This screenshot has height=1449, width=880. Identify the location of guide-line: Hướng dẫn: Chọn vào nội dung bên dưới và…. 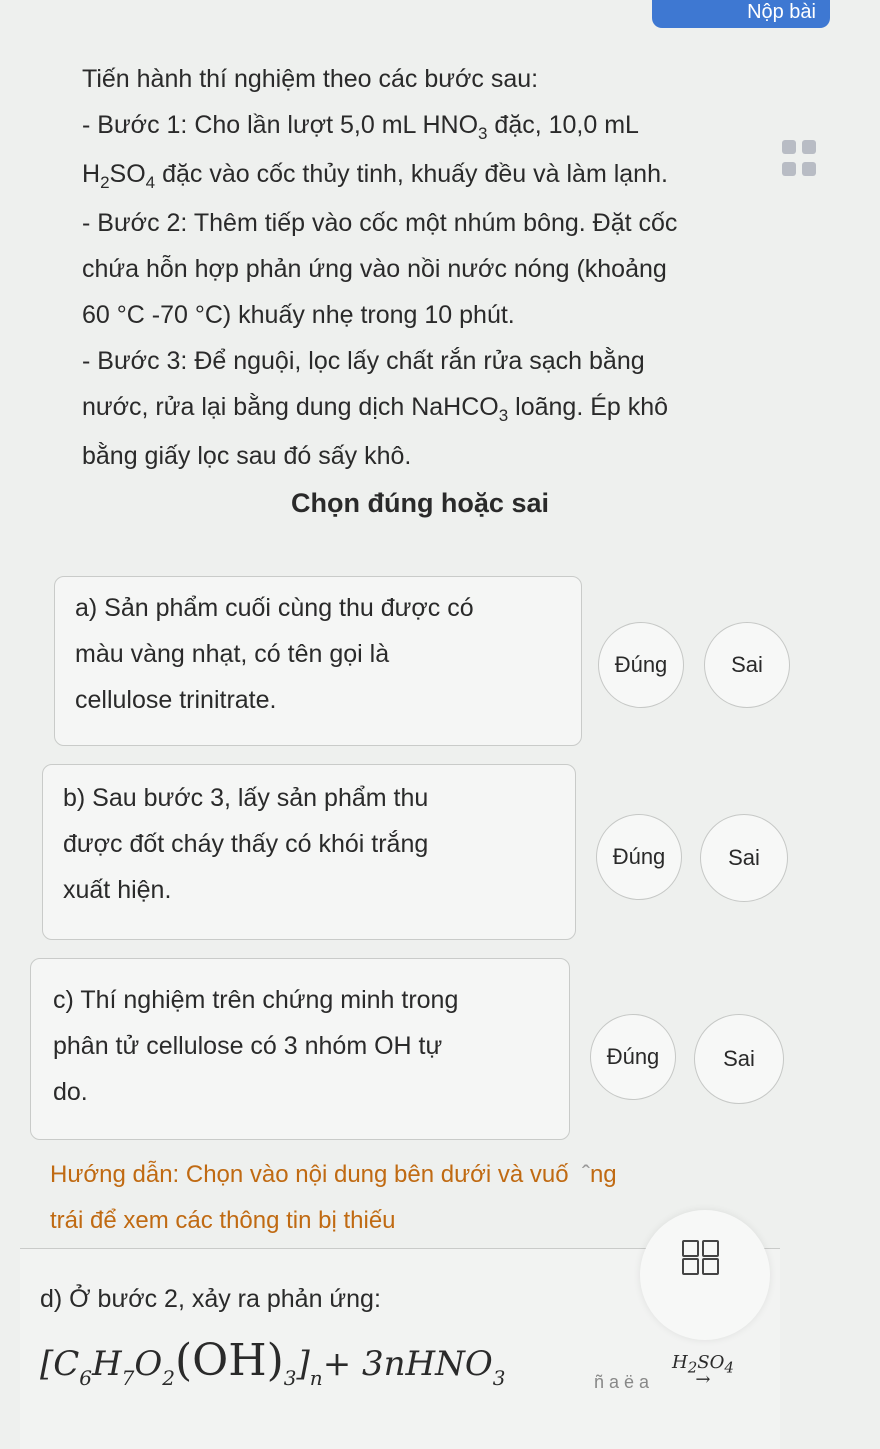
(333, 1174).